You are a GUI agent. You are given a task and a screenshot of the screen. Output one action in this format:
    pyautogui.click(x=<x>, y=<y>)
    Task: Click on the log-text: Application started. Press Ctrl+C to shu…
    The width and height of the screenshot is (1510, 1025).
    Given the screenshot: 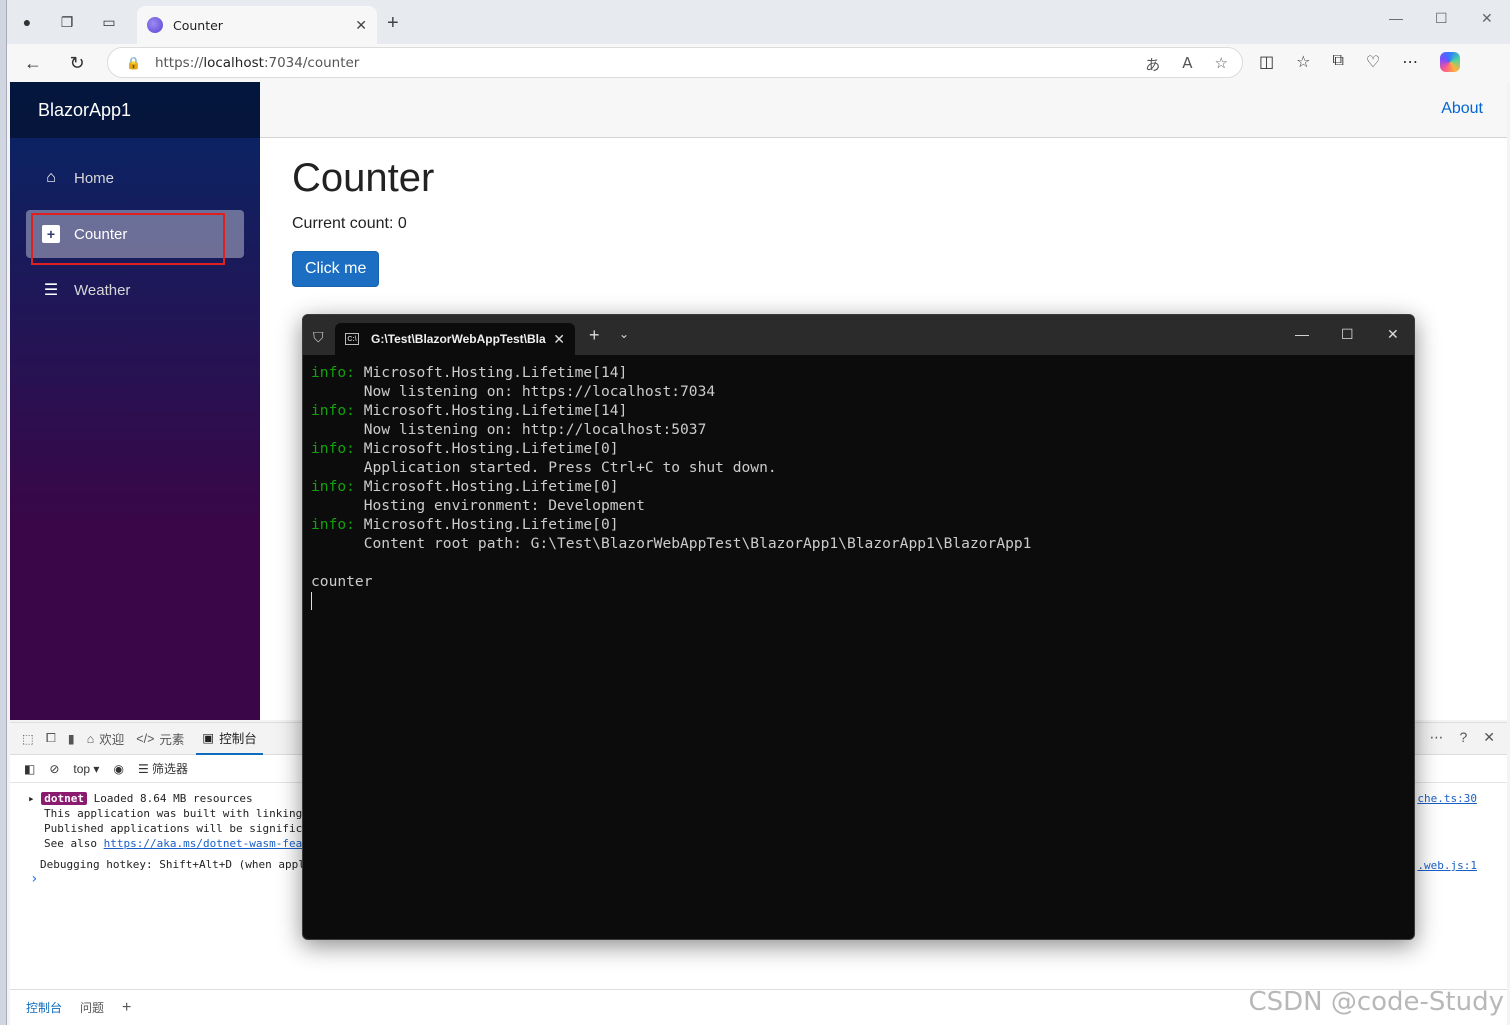 What is the action you would take?
    pyautogui.click(x=544, y=467)
    